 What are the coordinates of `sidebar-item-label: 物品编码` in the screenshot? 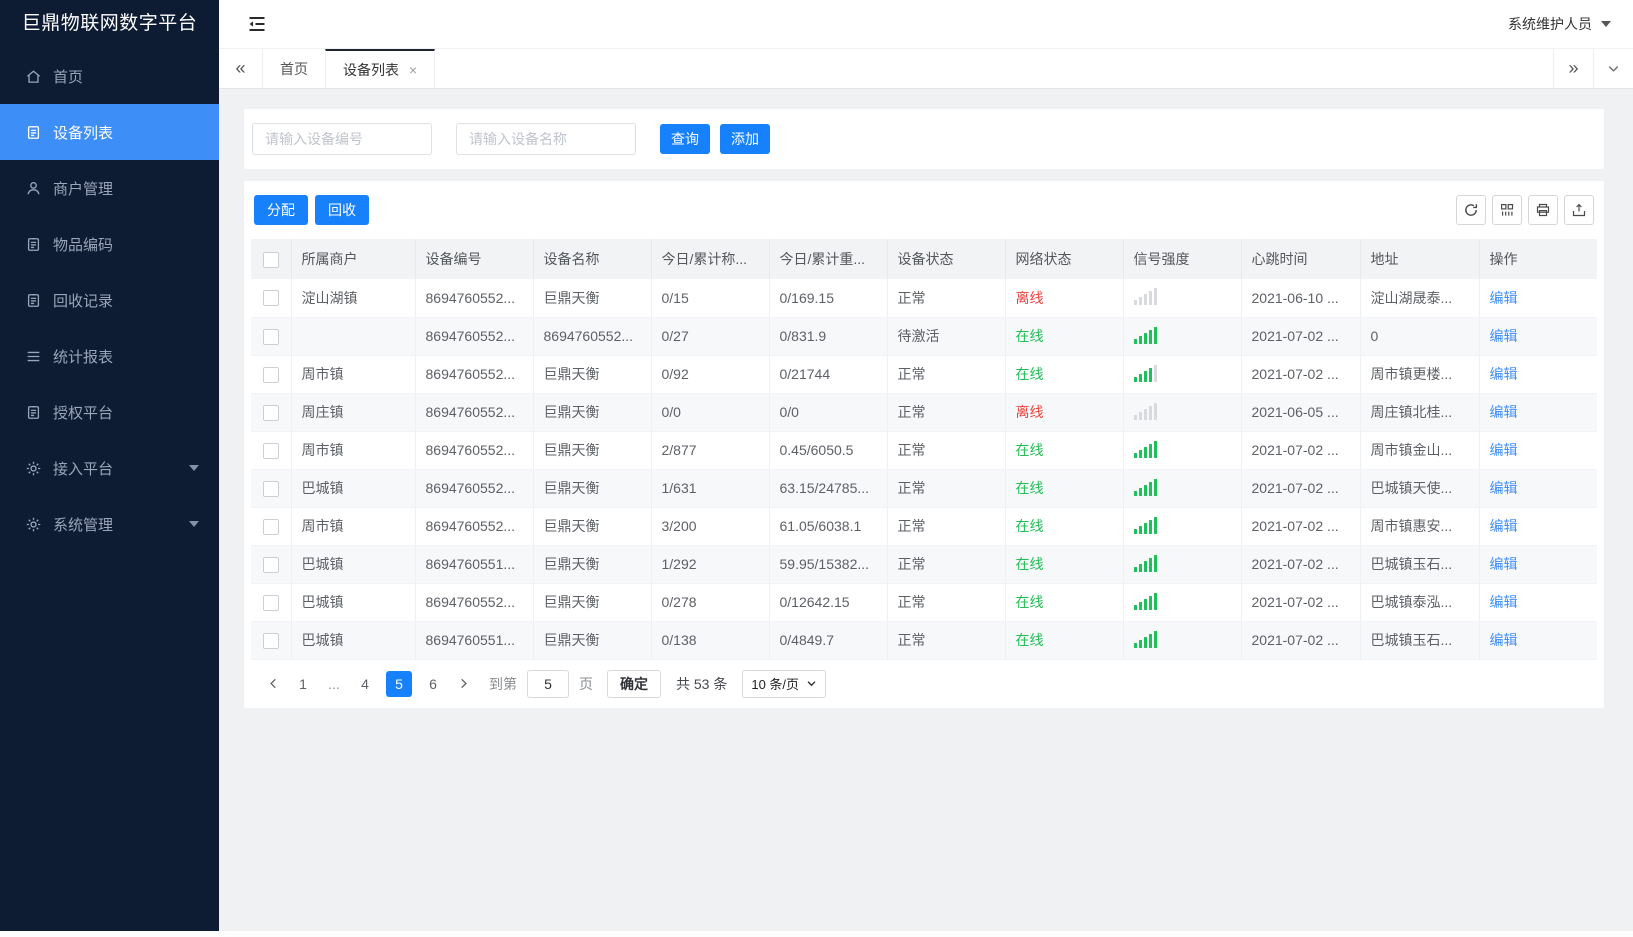 It's located at (83, 245).